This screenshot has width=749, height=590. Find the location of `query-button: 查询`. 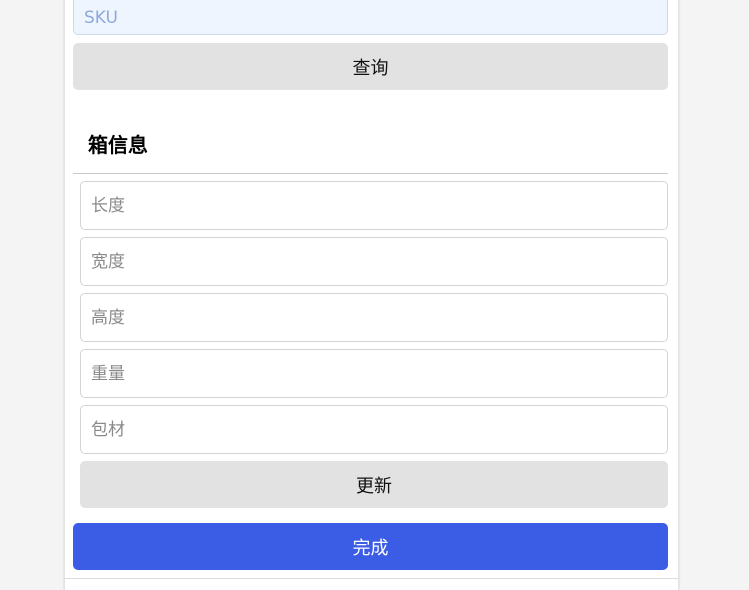

query-button: 查询 is located at coordinates (370, 66).